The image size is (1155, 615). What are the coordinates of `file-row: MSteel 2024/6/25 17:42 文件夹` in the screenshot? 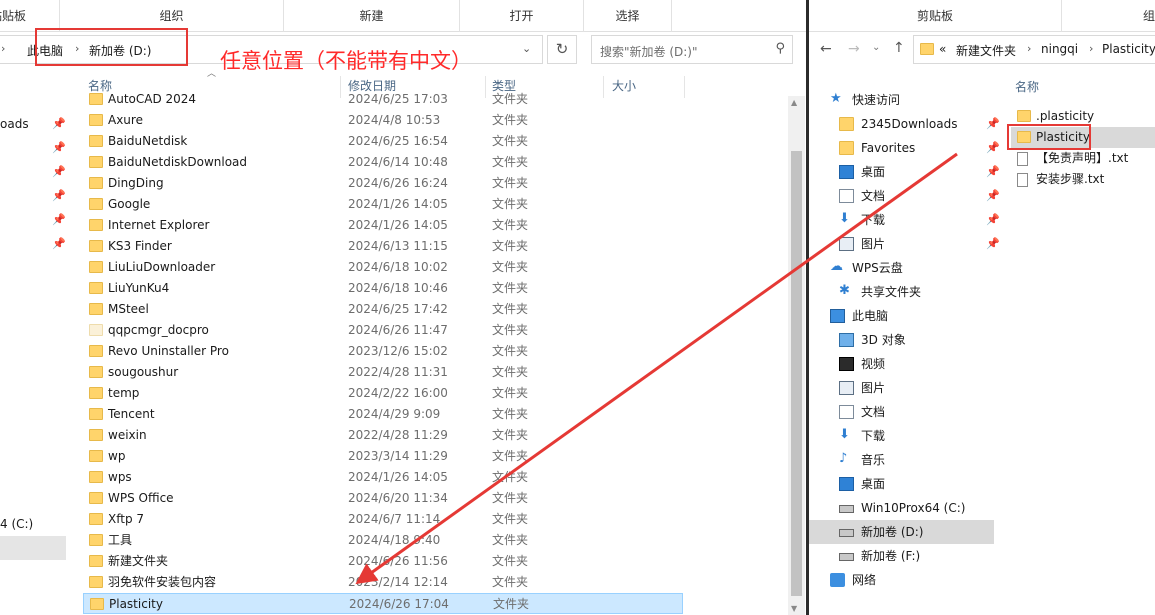 It's located at (383, 309).